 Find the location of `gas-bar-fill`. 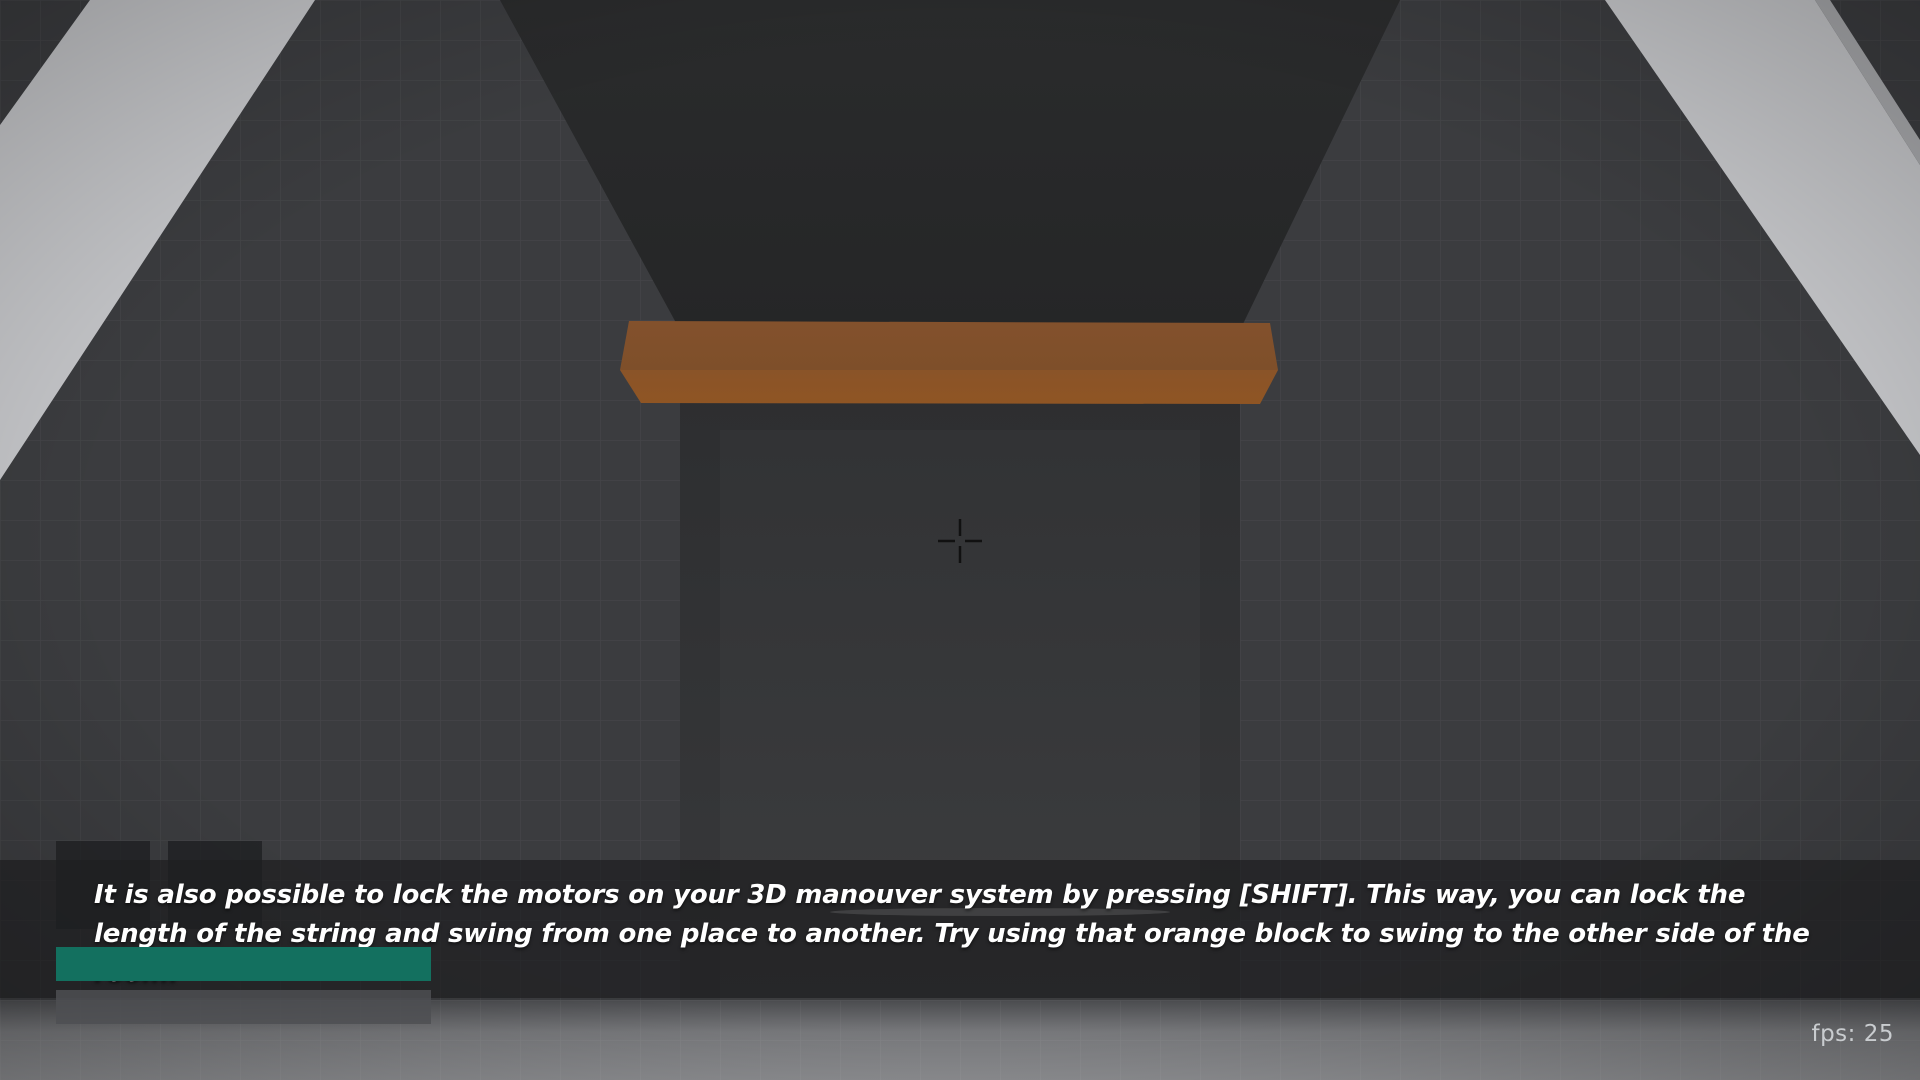

gas-bar-fill is located at coordinates (243, 964).